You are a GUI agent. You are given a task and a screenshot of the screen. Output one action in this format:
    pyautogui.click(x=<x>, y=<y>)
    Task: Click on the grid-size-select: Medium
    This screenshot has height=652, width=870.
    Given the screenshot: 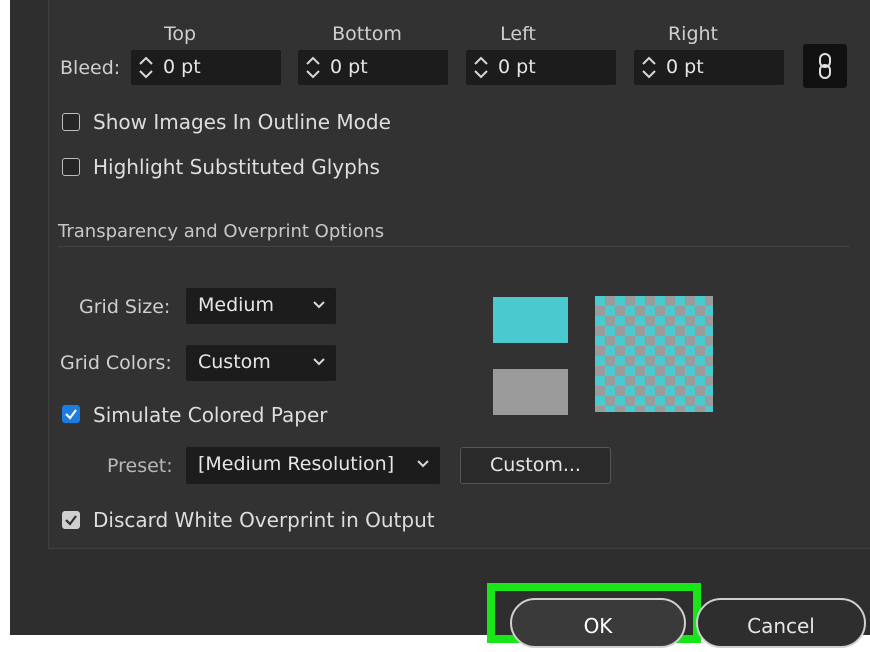 What is the action you would take?
    pyautogui.click(x=261, y=306)
    